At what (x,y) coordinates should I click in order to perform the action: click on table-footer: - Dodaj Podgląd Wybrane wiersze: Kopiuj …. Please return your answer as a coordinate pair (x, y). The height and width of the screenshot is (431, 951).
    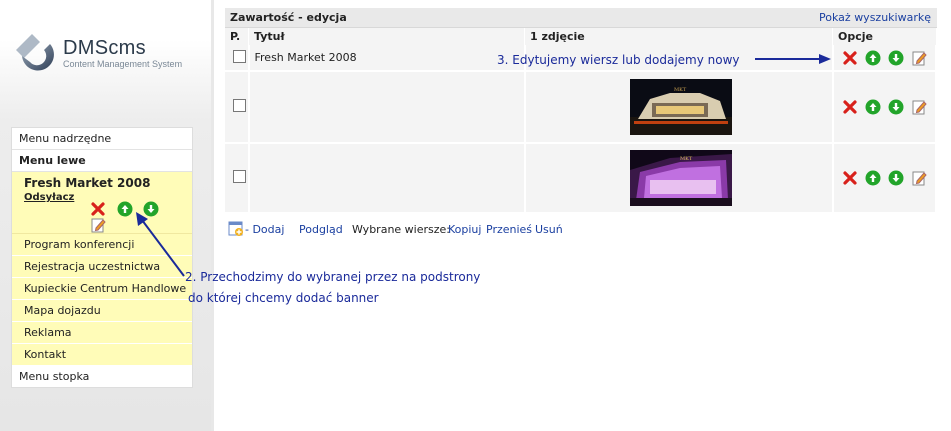
    Looking at the image, I should click on (581, 229).